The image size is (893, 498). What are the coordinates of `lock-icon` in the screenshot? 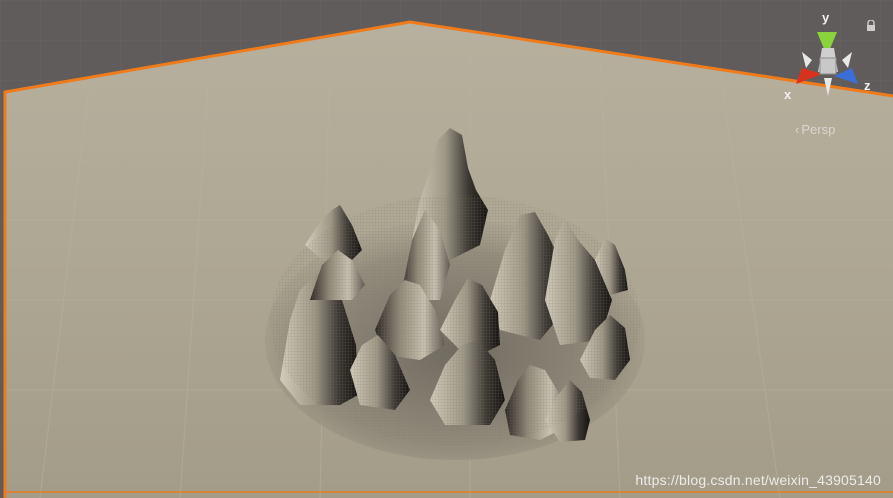 It's located at (871, 26).